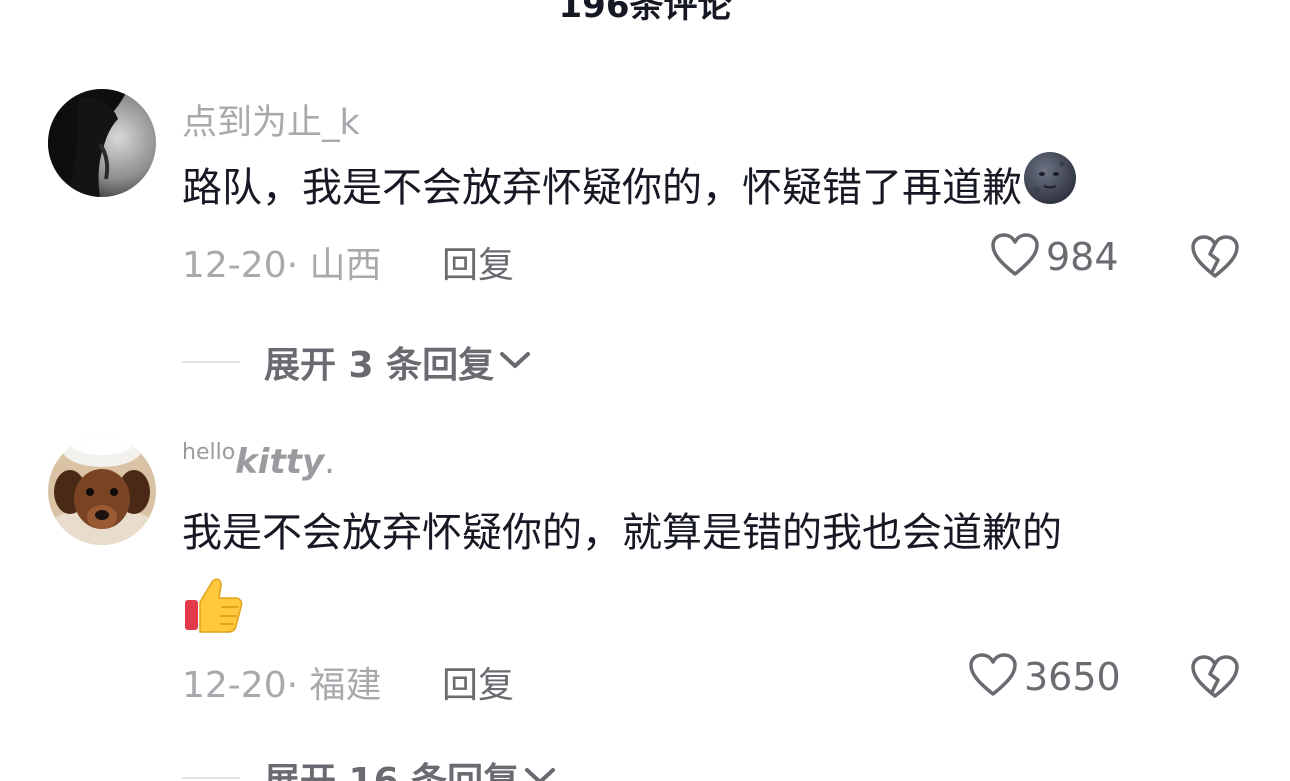 This screenshot has height=781, width=1290. What do you see at coordinates (329, 462) in the screenshot?
I see `username-suffix: .` at bounding box center [329, 462].